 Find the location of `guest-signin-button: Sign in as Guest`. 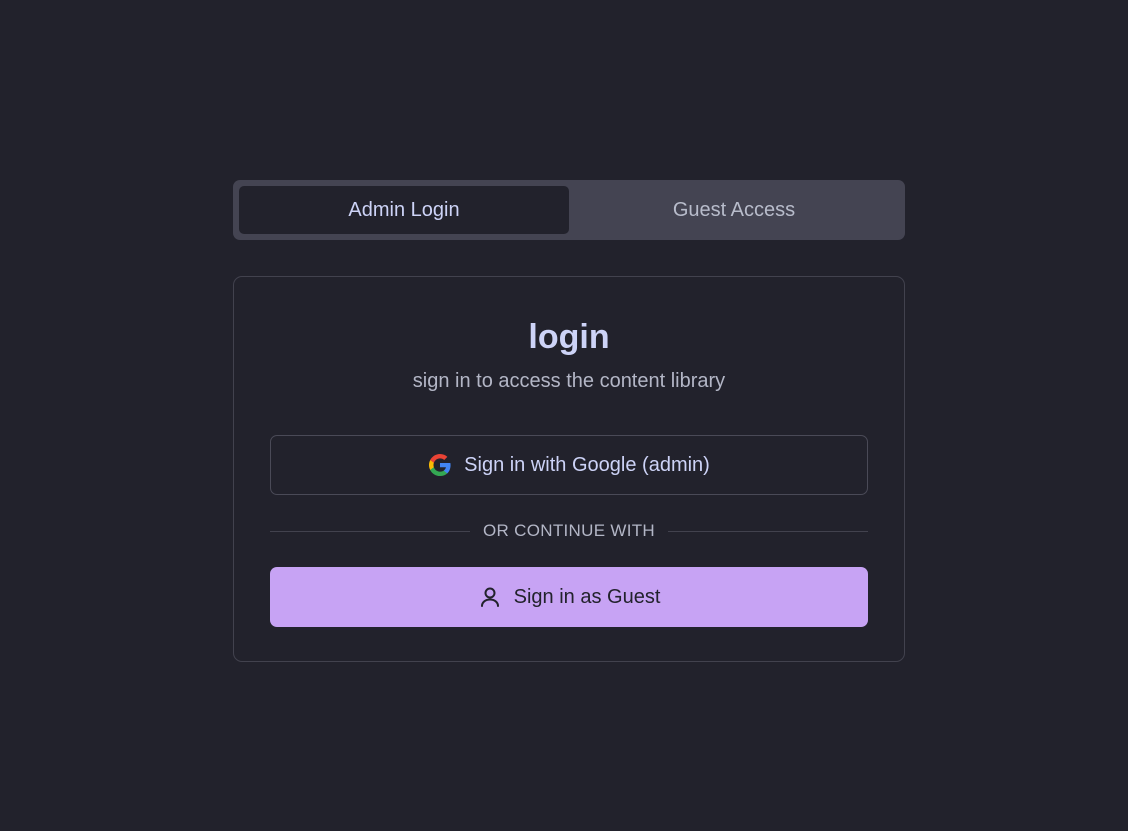

guest-signin-button: Sign in as Guest is located at coordinates (569, 597).